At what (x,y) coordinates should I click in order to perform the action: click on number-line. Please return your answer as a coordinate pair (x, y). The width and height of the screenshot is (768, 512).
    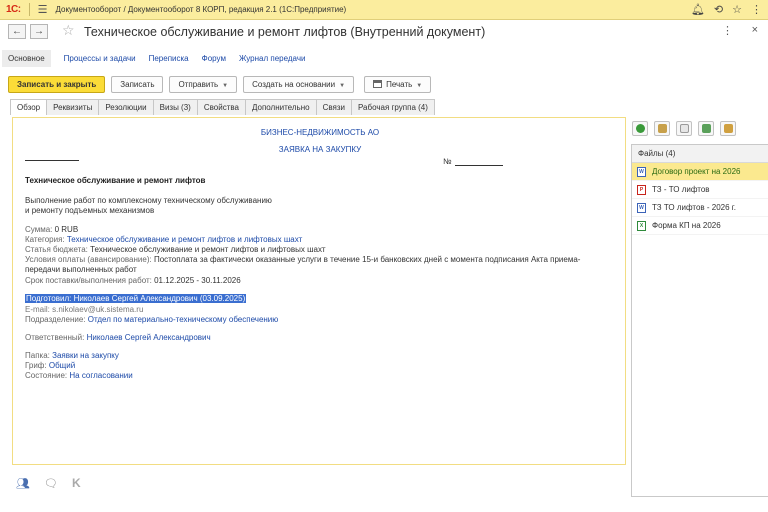
    Looking at the image, I should click on (479, 165).